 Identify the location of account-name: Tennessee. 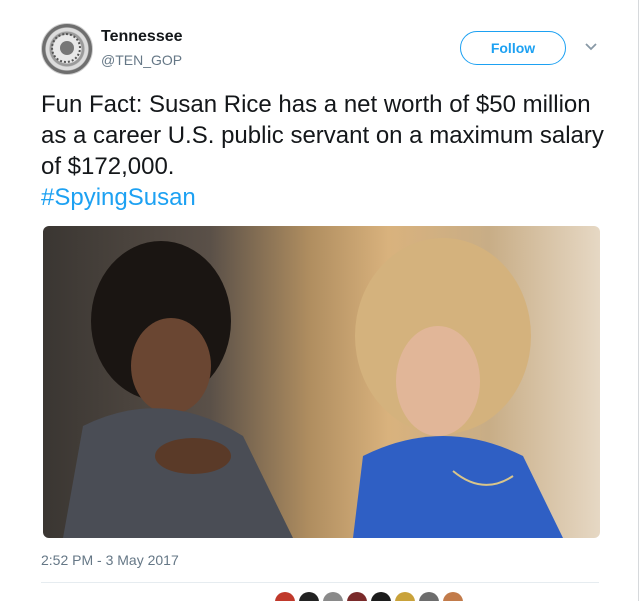
(142, 37).